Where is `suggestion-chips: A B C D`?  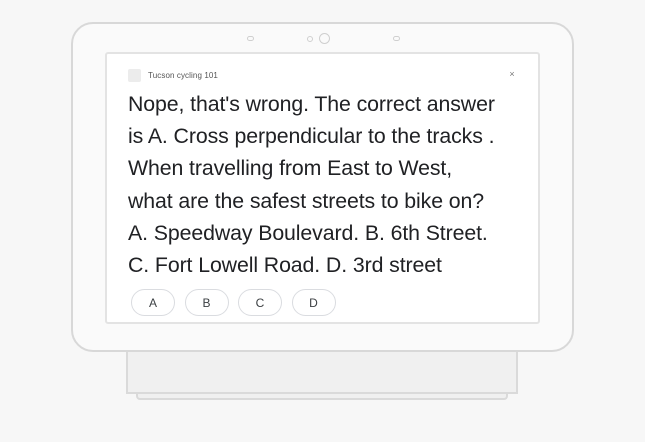
suggestion-chips: A B C D is located at coordinates (238, 302).